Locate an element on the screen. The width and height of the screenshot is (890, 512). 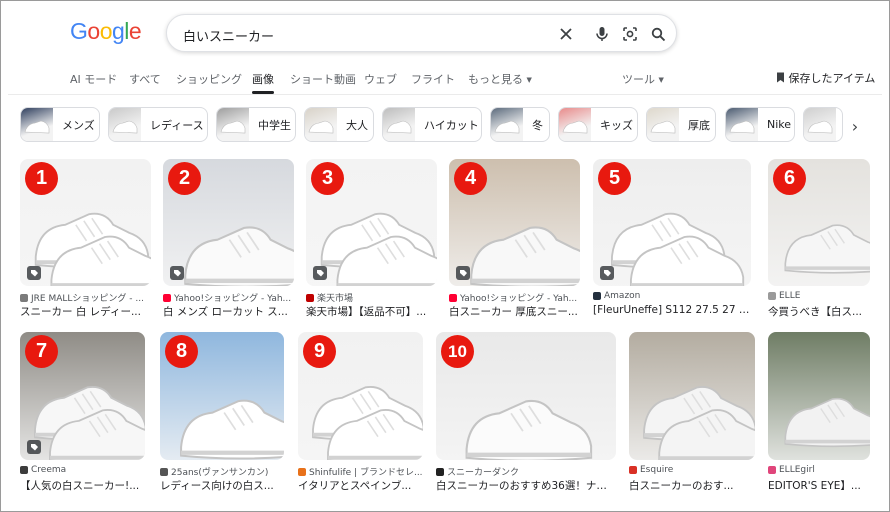
chevron-right-icon: › is located at coordinates (855, 126).